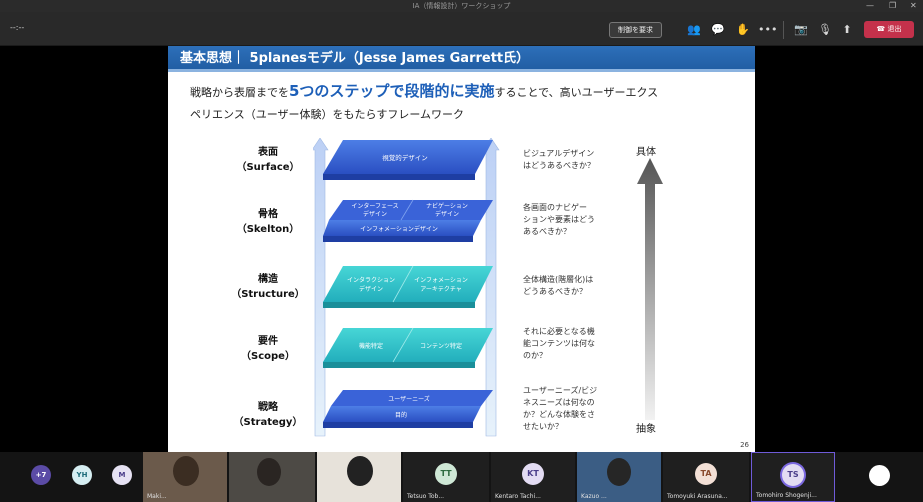 The image size is (923, 502). What do you see at coordinates (441, 346) in the screenshot?
I see `plane-label-content-spec: コンテンツ特定` at bounding box center [441, 346].